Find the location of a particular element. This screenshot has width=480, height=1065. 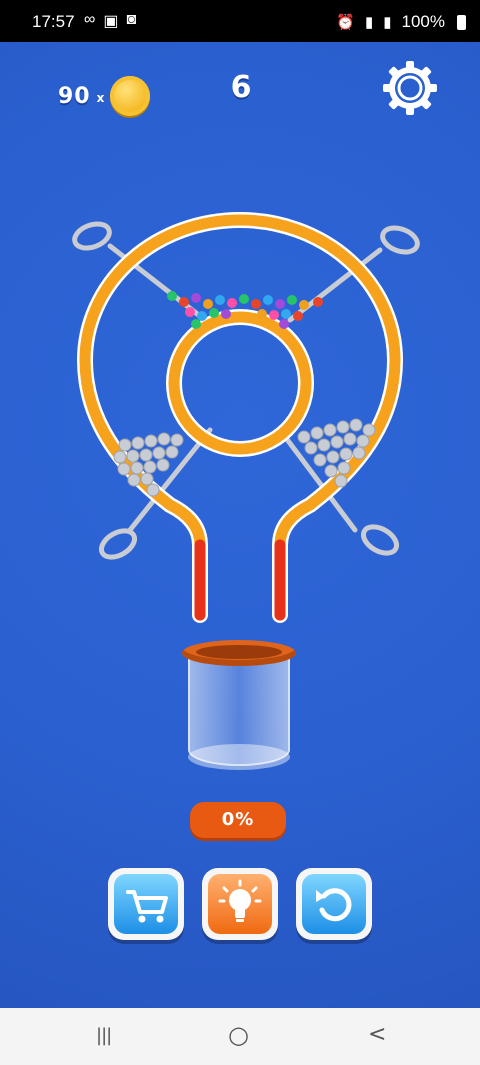

battery-percent: 100% is located at coordinates (423, 21).